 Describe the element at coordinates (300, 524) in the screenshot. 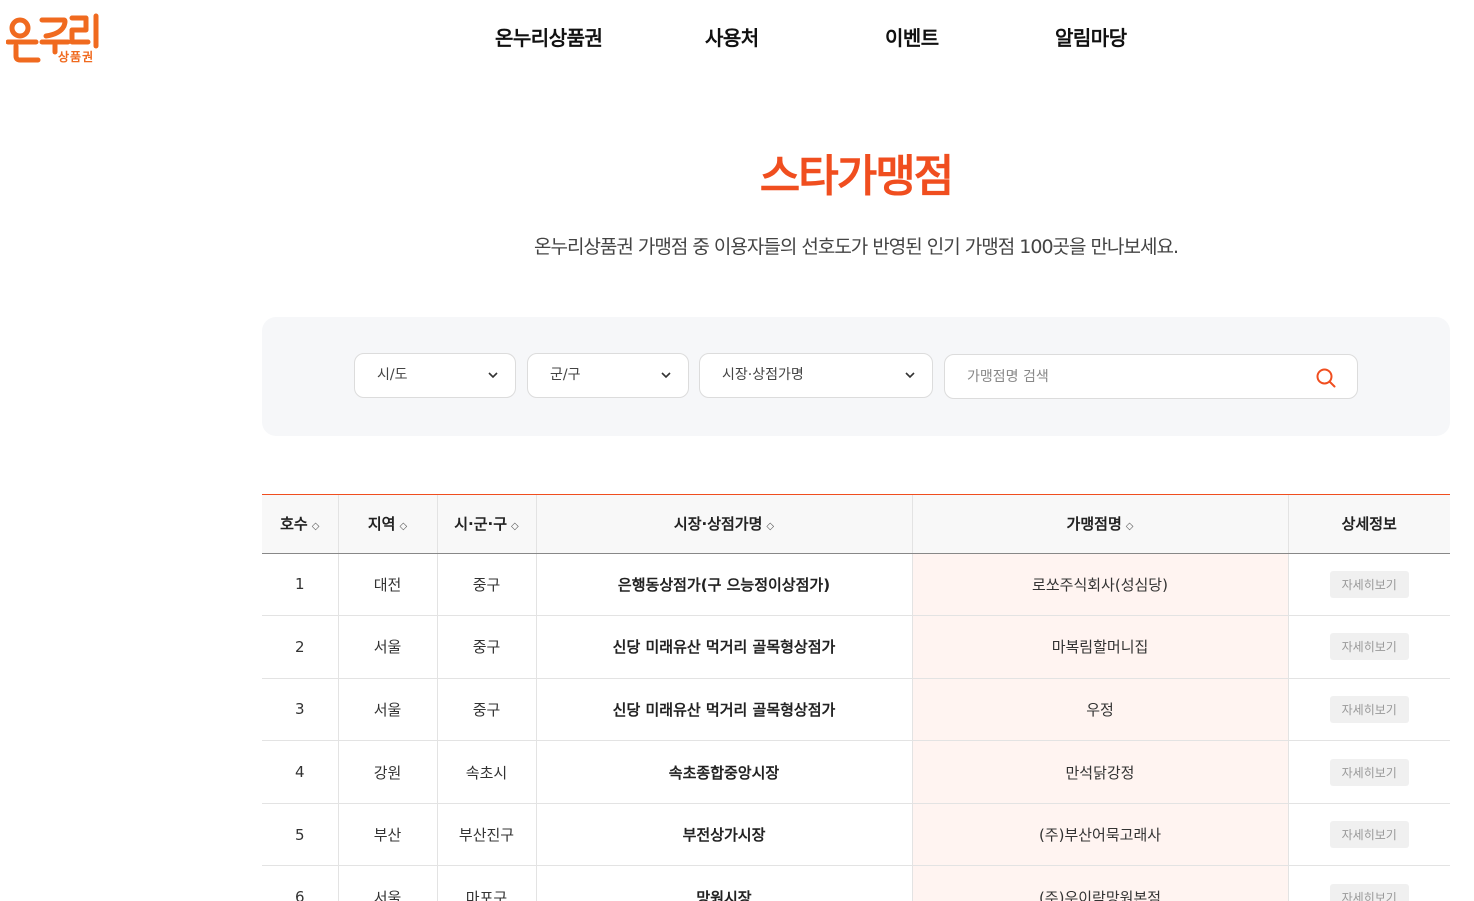

I see `th-no: 호수 ◇` at that location.